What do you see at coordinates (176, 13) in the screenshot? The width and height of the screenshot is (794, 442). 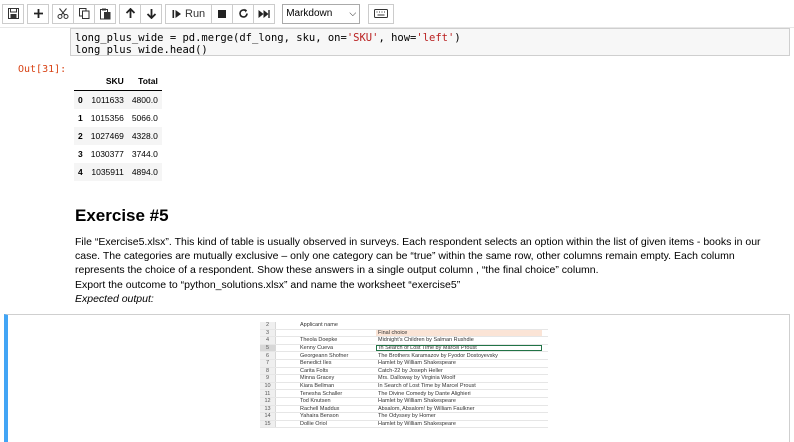 I see `step-forward-icon` at bounding box center [176, 13].